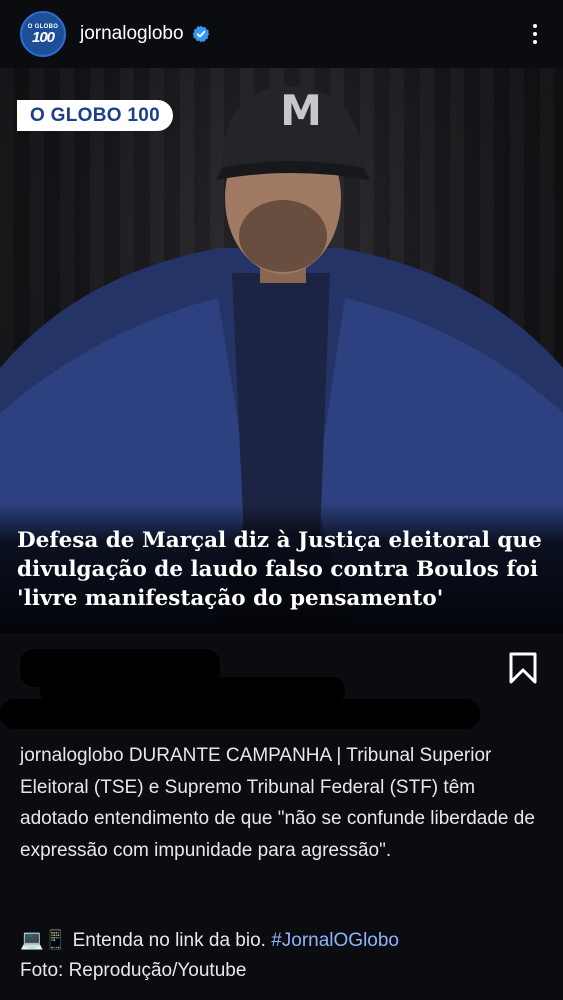 The height and width of the screenshot is (1000, 563). What do you see at coordinates (72, 755) in the screenshot?
I see `caption-username: jornaloglobo` at bounding box center [72, 755].